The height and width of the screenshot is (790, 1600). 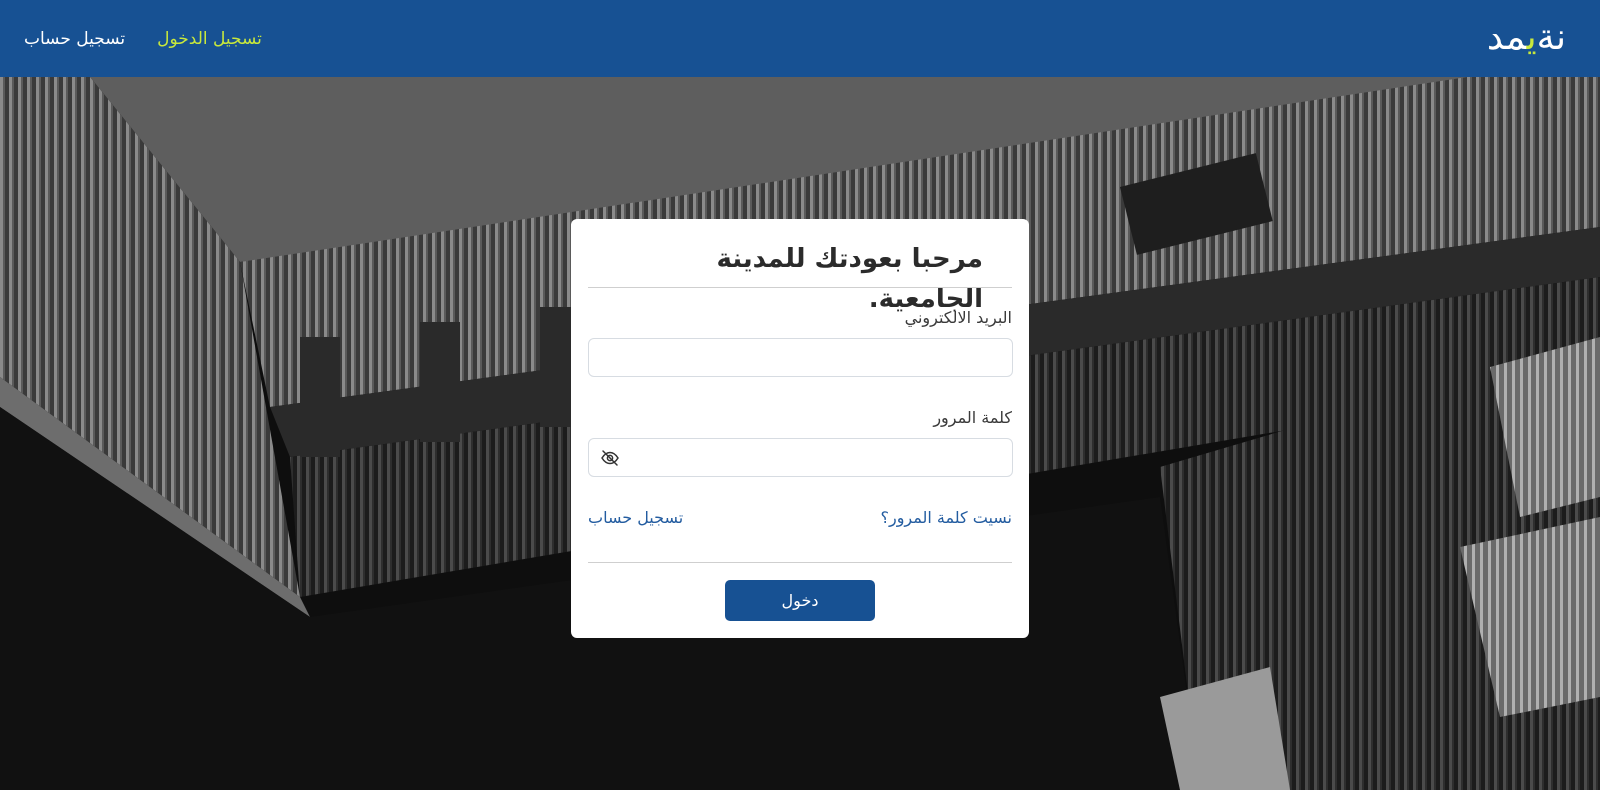 I want to click on nav-login-link: تسجيل الدخول, so click(x=209, y=39).